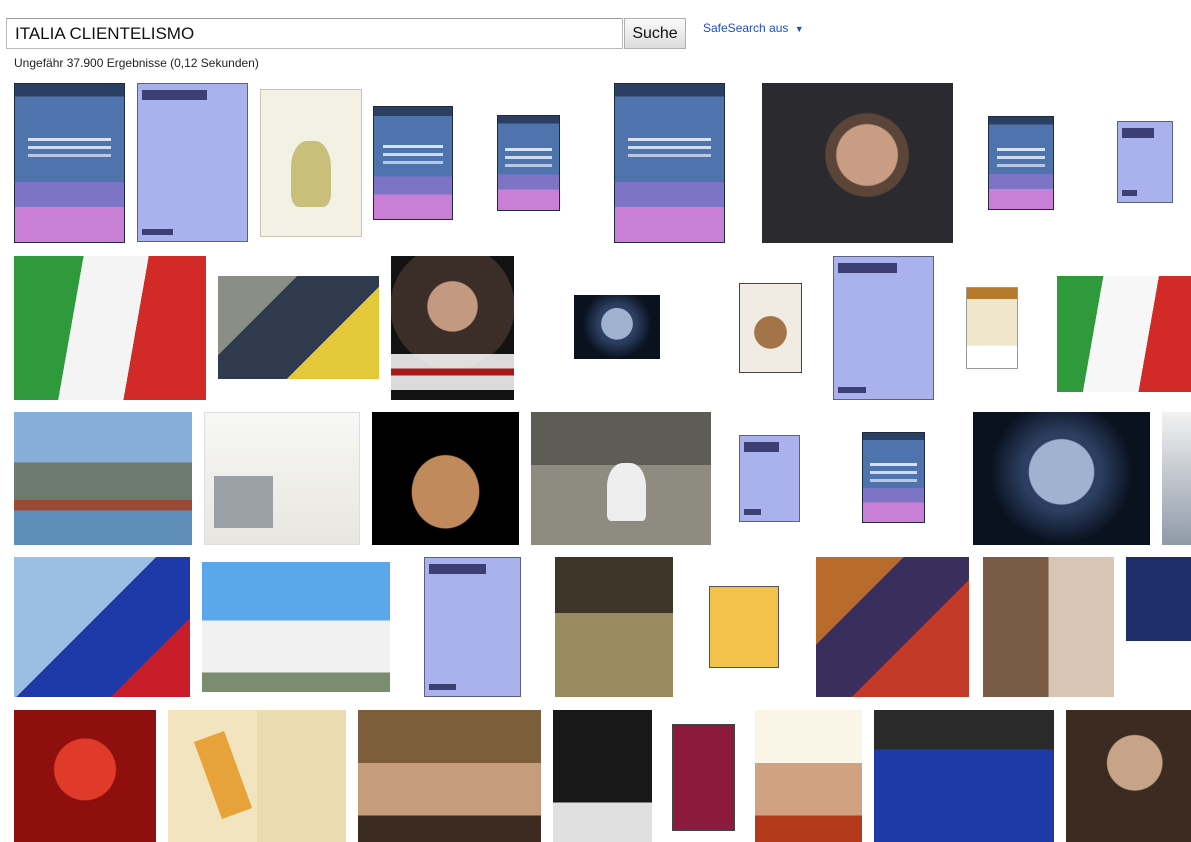 The image size is (1191, 842). I want to click on safesearch-toggle: SafeSearch aus ▼, so click(753, 28).